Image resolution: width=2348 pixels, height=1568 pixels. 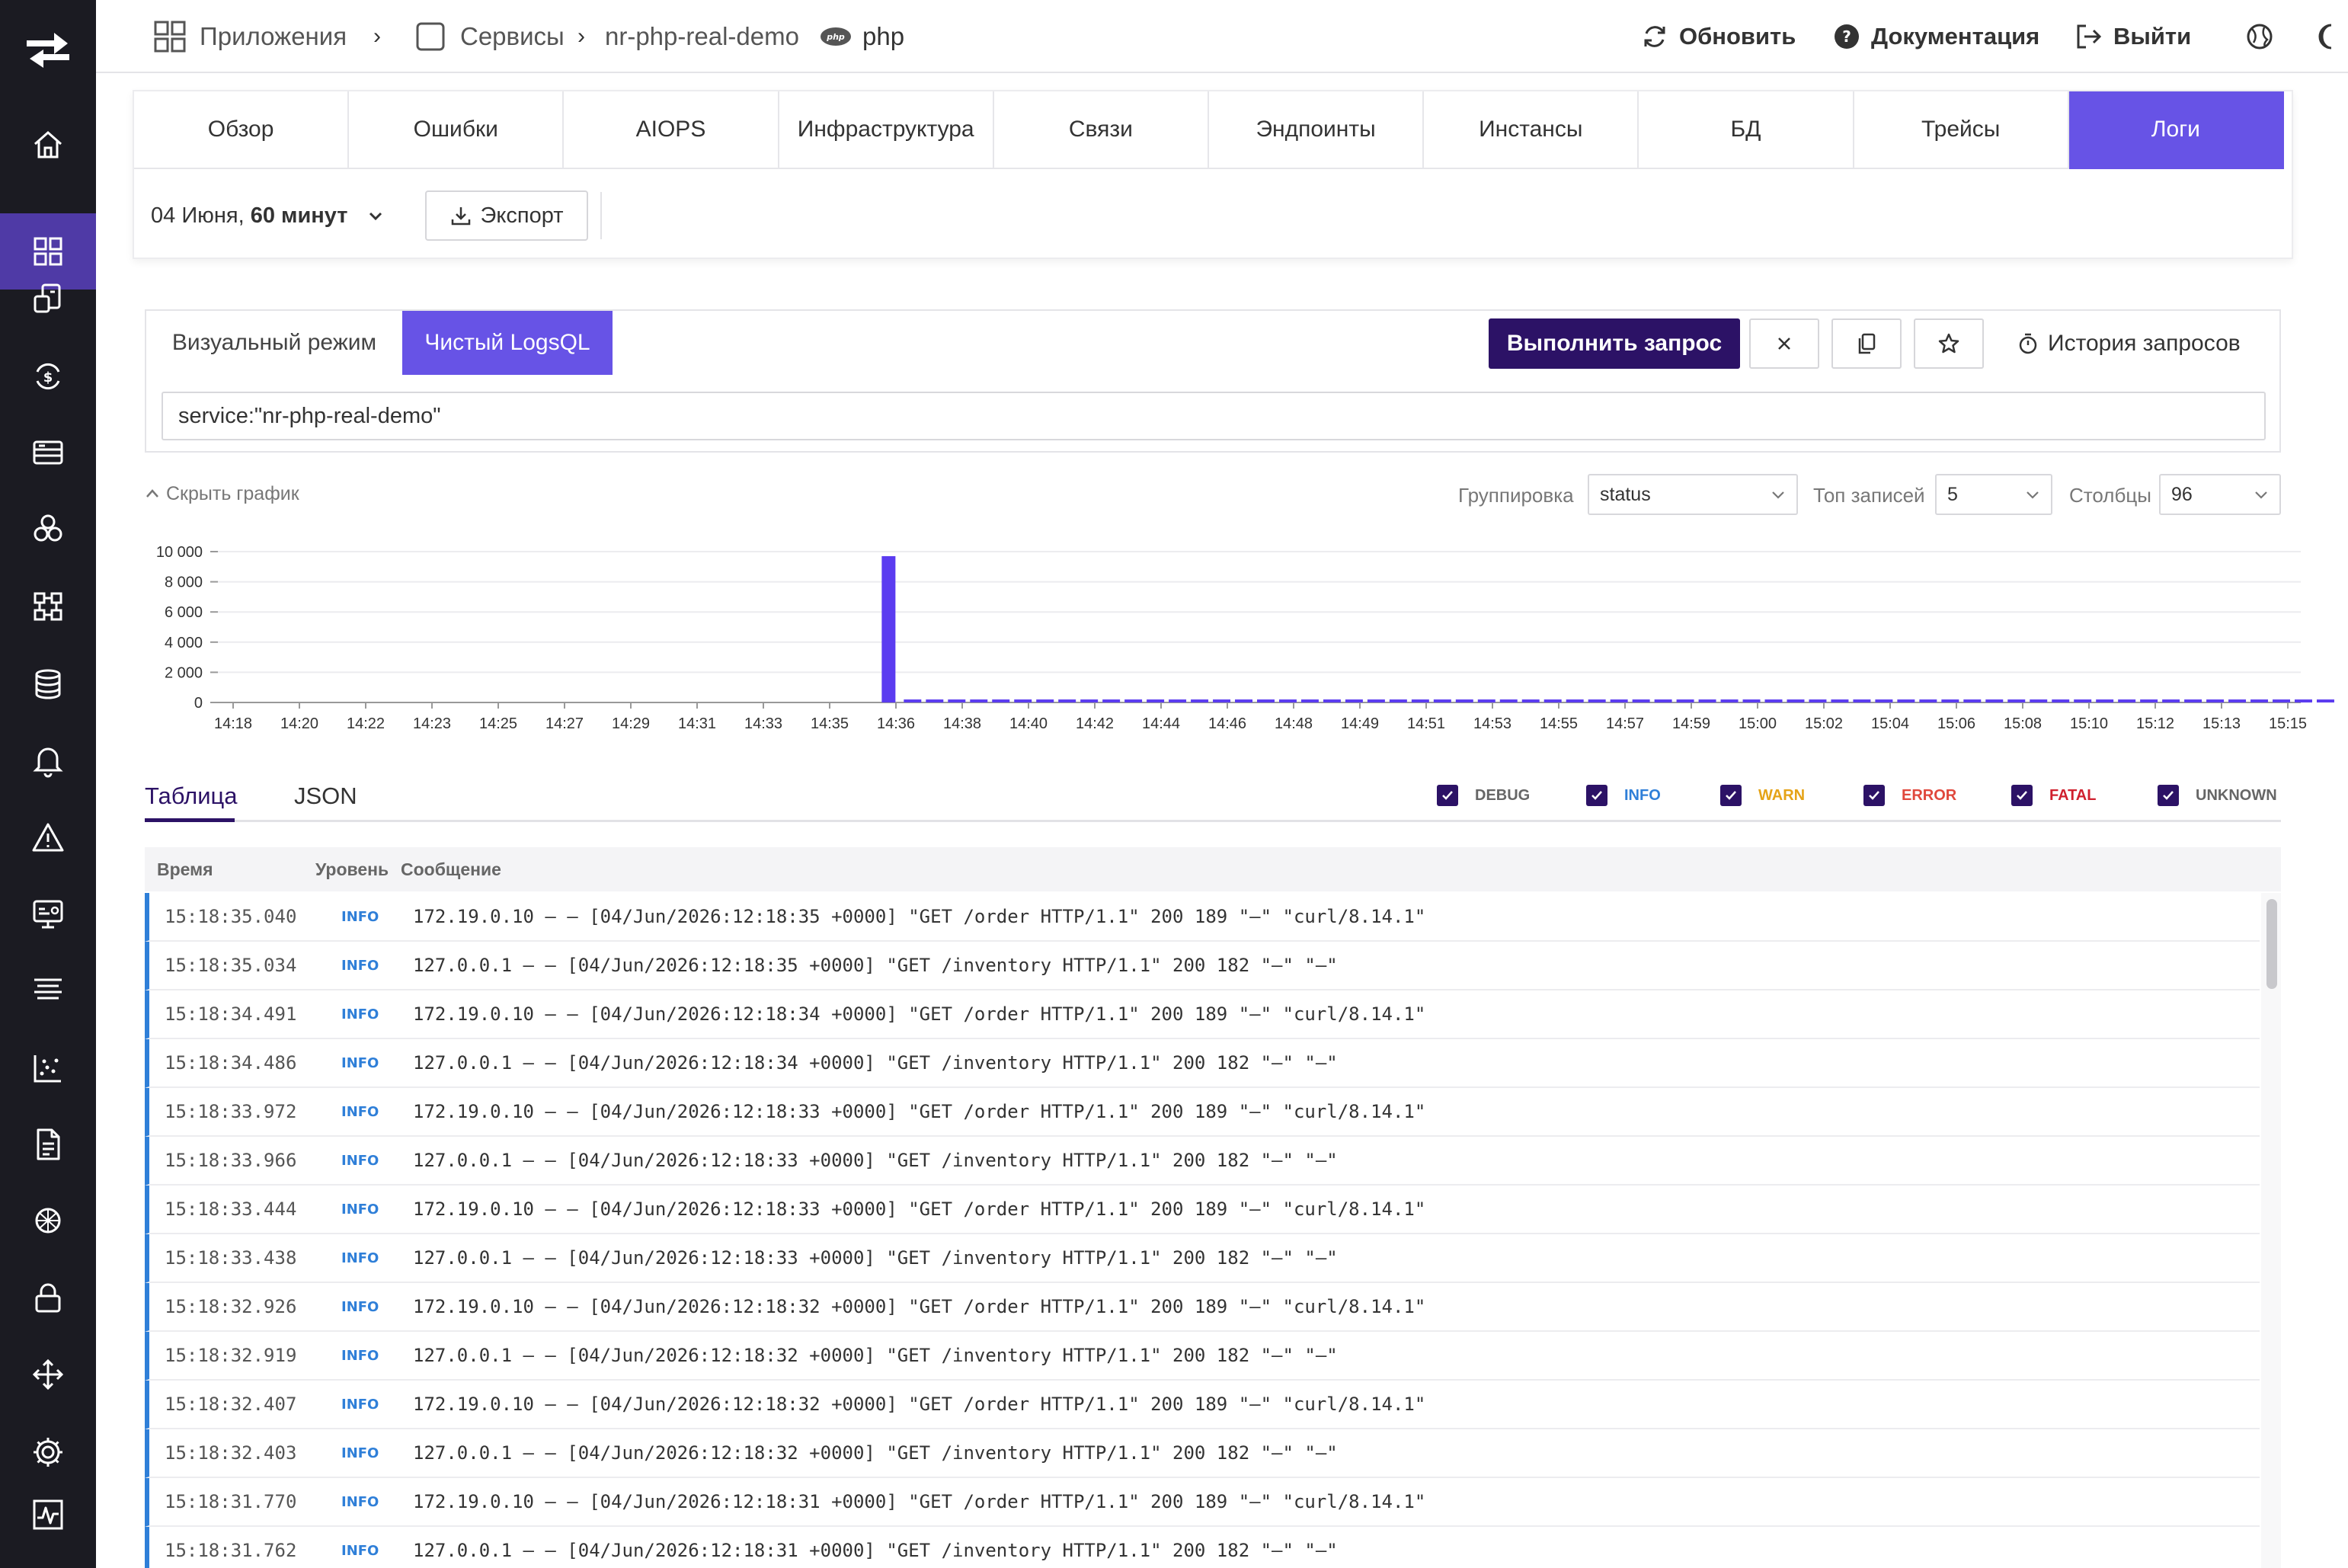 I want to click on tab-raw-logsql: Чистый LogsQL, so click(x=507, y=343).